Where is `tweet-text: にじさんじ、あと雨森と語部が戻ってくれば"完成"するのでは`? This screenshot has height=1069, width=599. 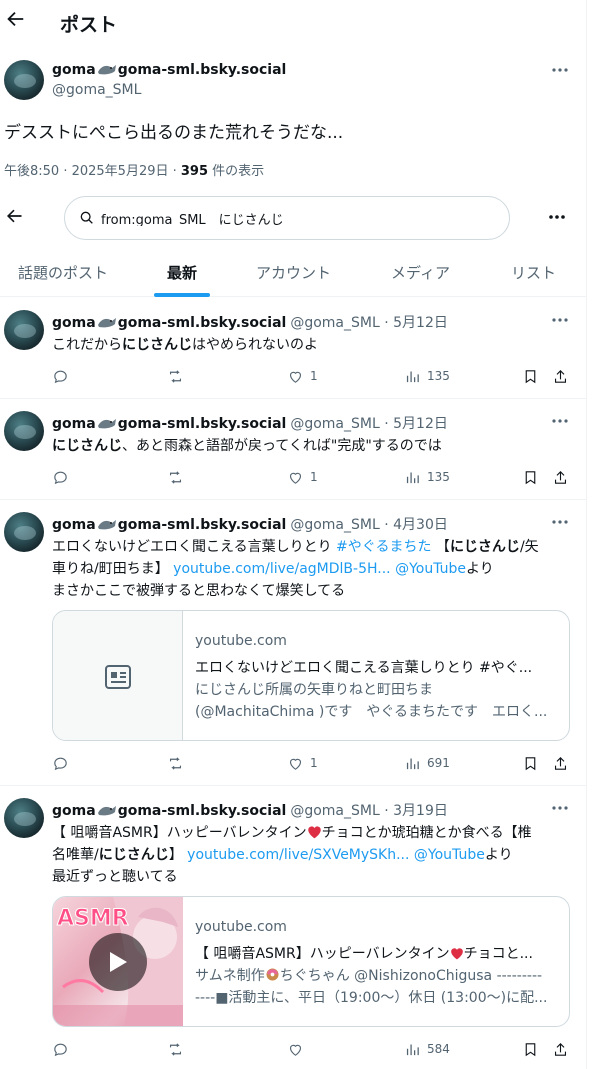
tweet-text: にじさんじ、あと雨森と語部が戻ってくれば"完成"するのでは is located at coordinates (247, 446).